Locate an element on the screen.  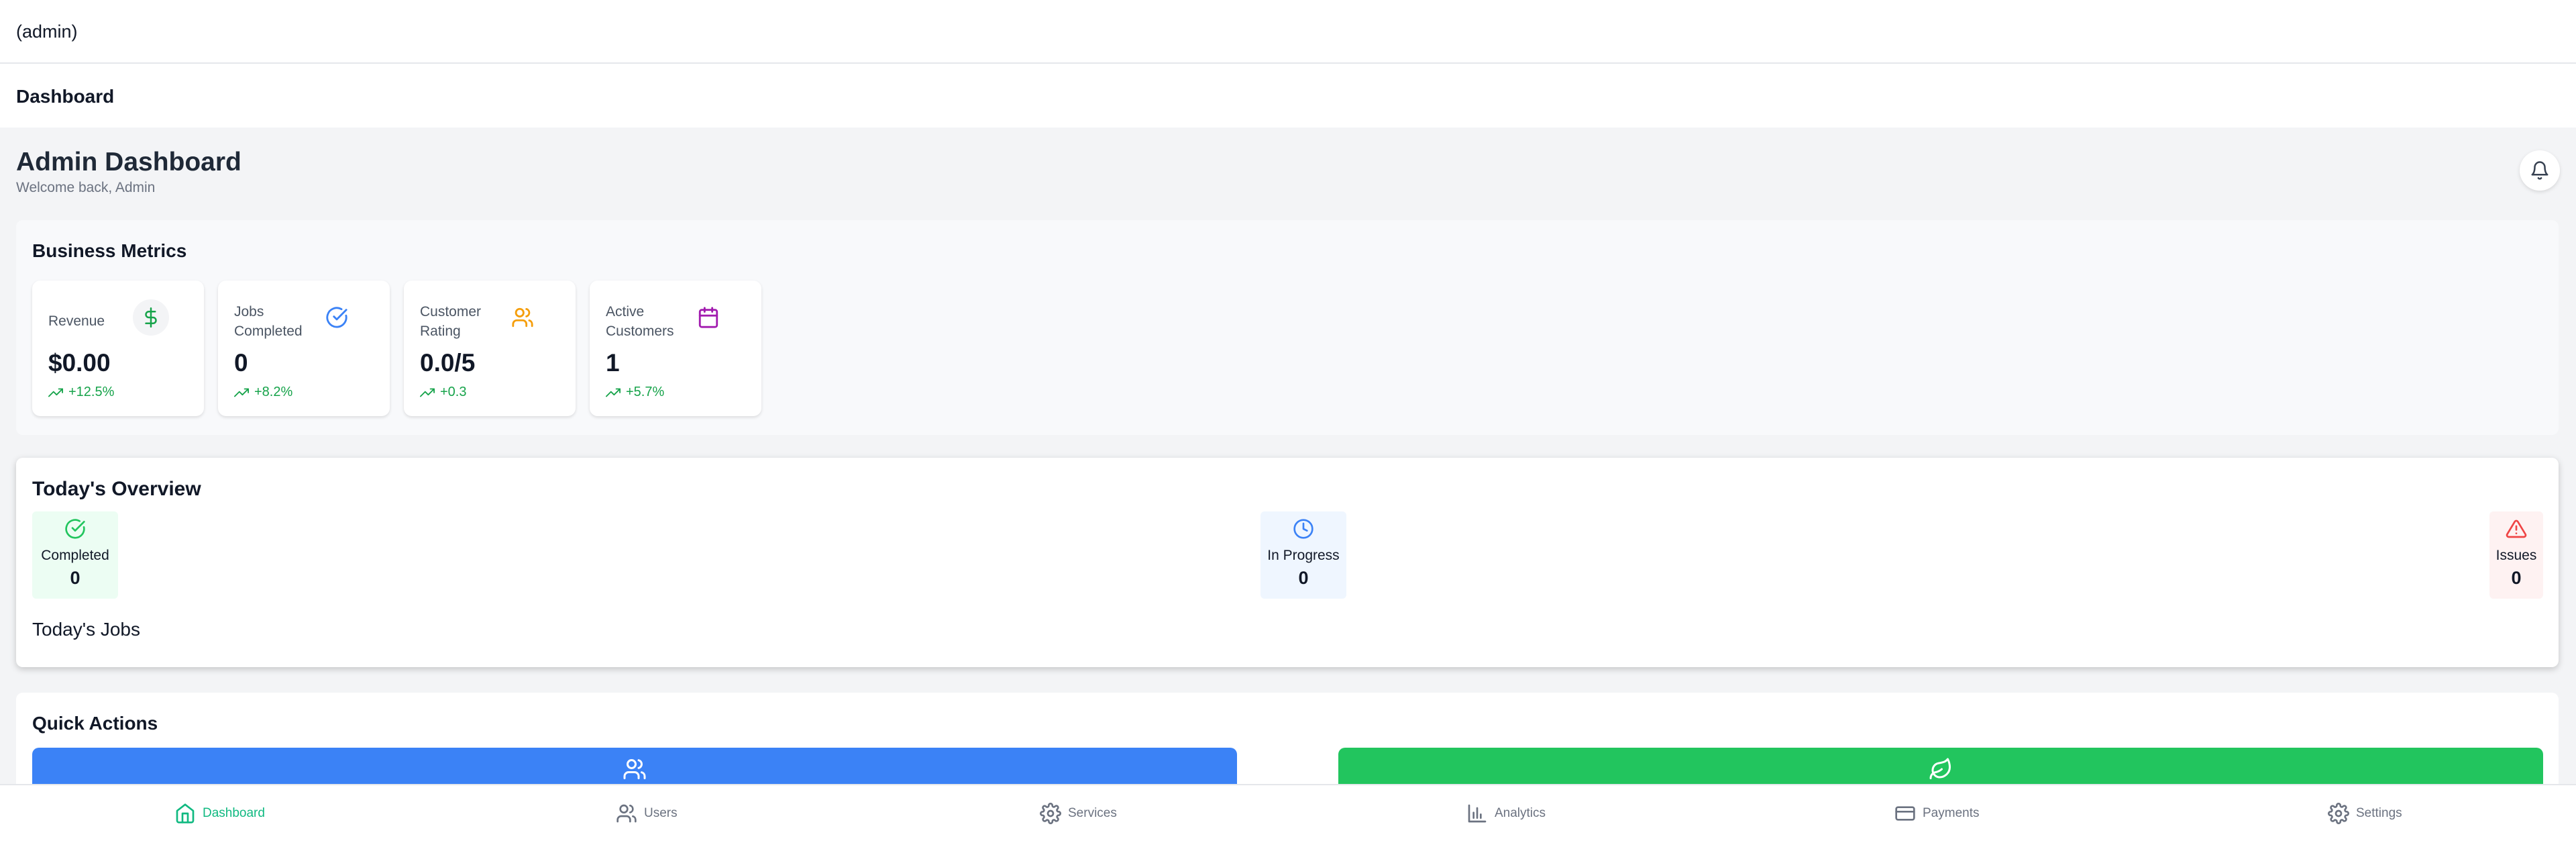
page-title: Admin Dashboard is located at coordinates (128, 163).